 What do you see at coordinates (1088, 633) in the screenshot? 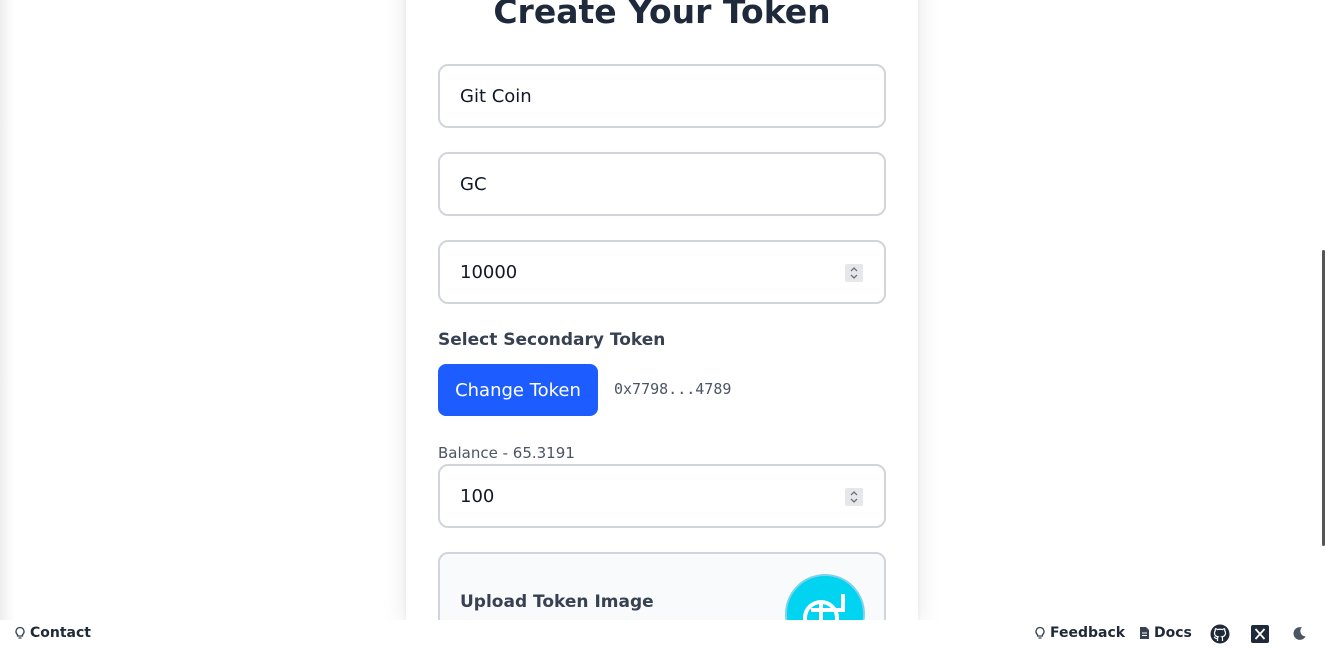
I see `feedback-label: Feedback` at bounding box center [1088, 633].